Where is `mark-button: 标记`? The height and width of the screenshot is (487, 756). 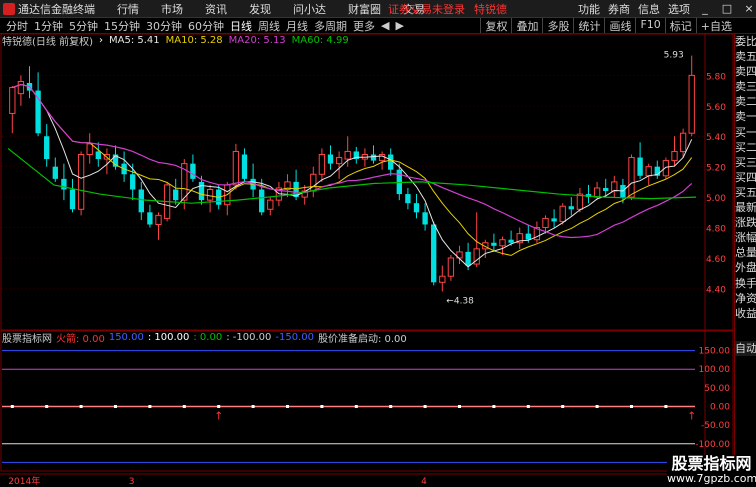
mark-button: 标记 is located at coordinates (680, 25).